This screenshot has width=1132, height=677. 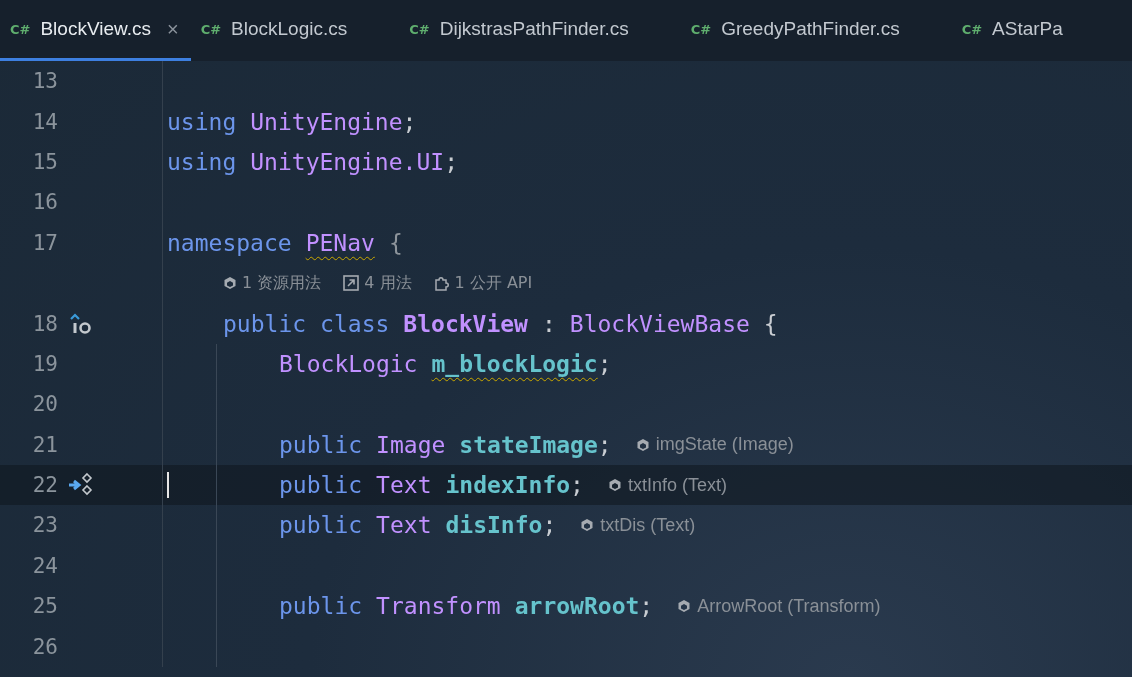 I want to click on line-number: 16, so click(x=44, y=202).